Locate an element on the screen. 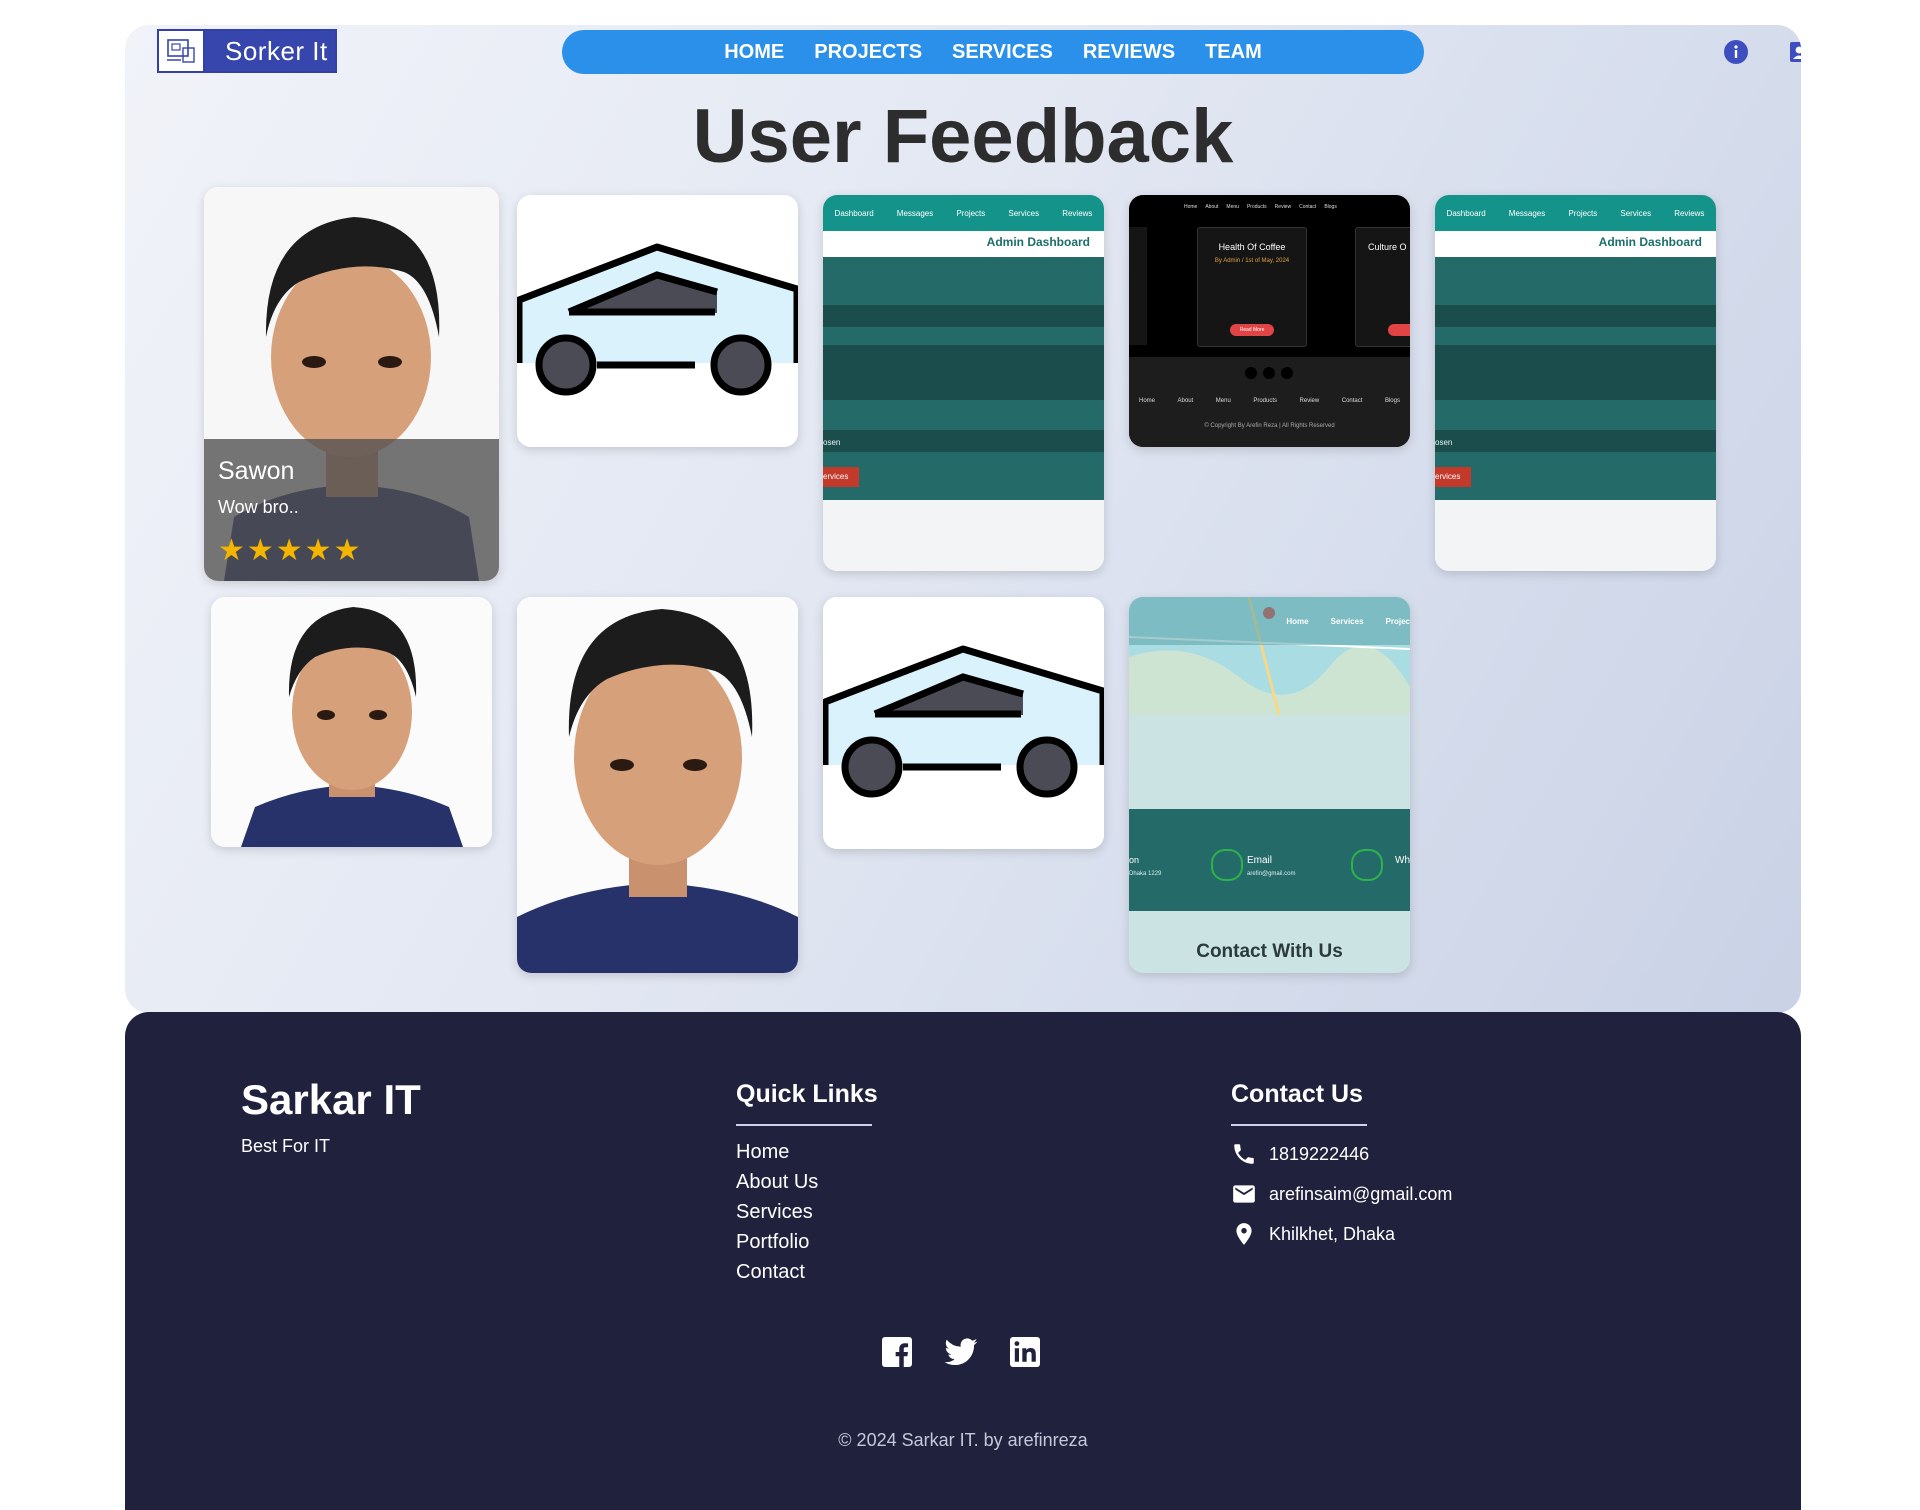 This screenshot has height=1510, width=1920. coffee-nav-item: About is located at coordinates (1212, 207).